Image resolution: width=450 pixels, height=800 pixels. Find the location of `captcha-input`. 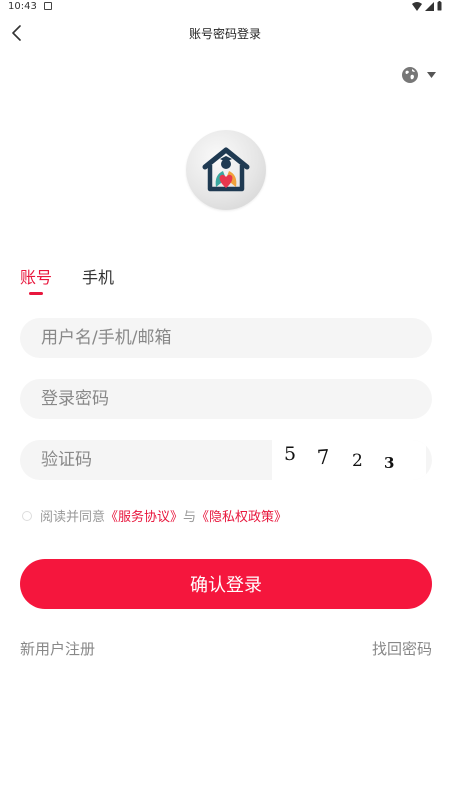

captcha-input is located at coordinates (145, 460).